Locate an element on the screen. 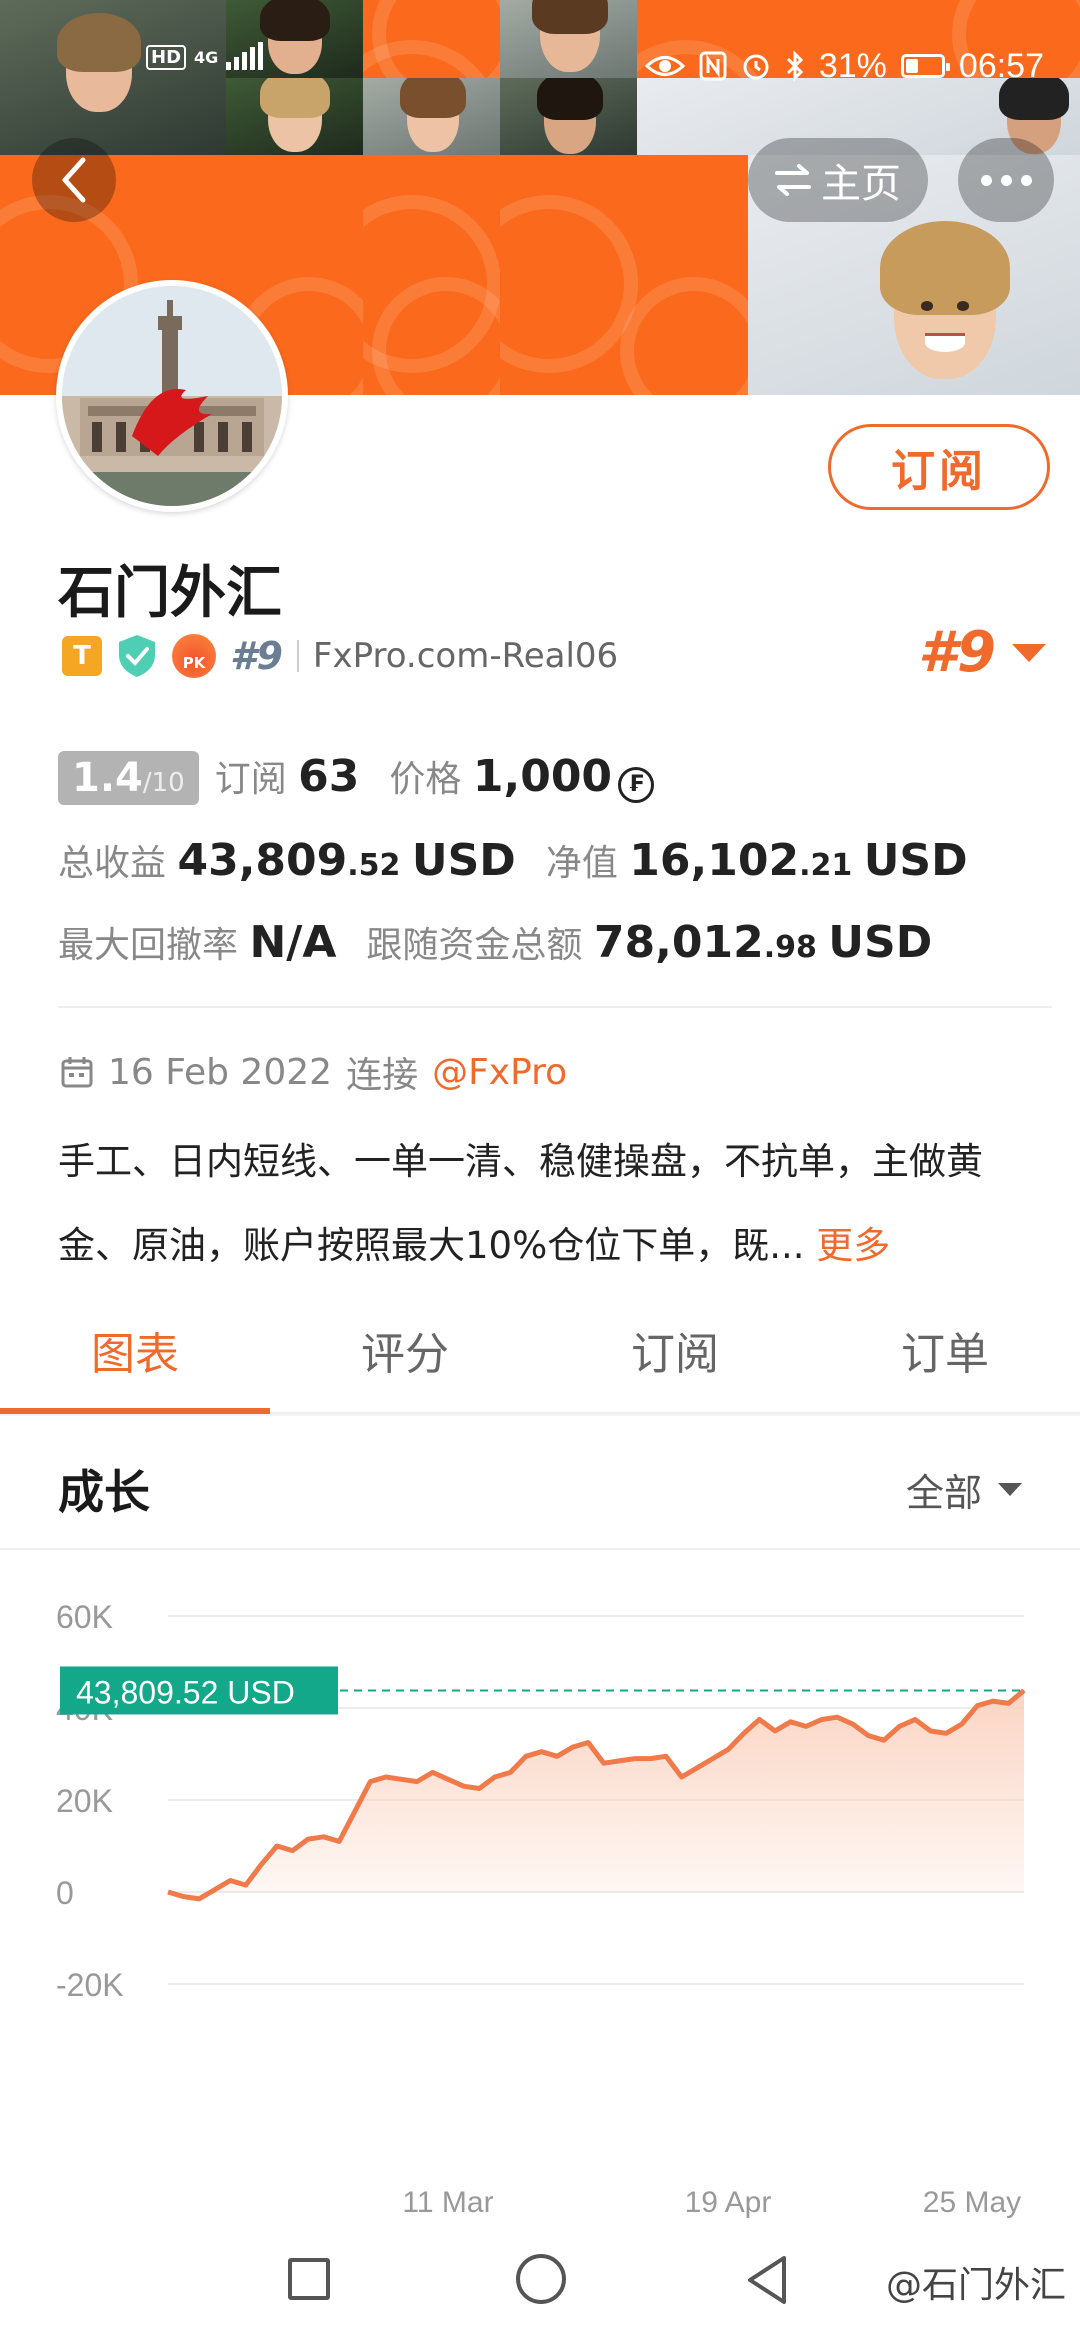  verified-shield-icon is located at coordinates (137, 656).